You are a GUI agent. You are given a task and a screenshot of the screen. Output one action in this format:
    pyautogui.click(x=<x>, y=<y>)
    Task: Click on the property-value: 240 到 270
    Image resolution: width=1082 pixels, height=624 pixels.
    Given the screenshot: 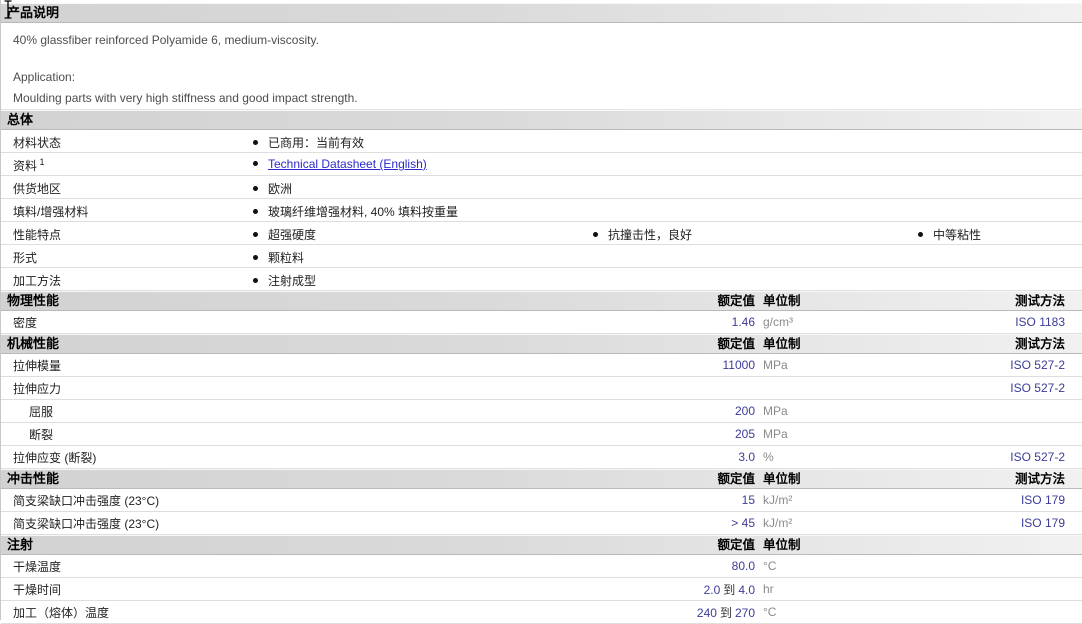 What is the action you would take?
    pyautogui.click(x=680, y=612)
    